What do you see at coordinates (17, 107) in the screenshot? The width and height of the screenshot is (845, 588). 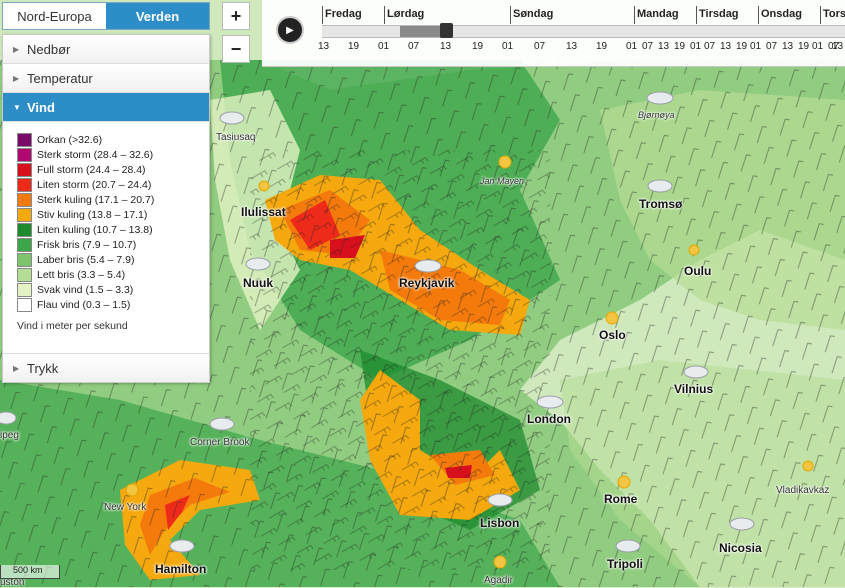 I see `chevron-down-icon: ▼` at bounding box center [17, 107].